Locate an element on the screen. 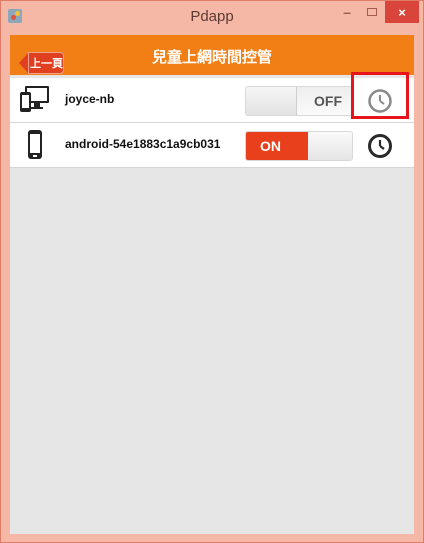 Image resolution: width=424 pixels, height=543 pixels. maximize-button is located at coordinates (372, 12).